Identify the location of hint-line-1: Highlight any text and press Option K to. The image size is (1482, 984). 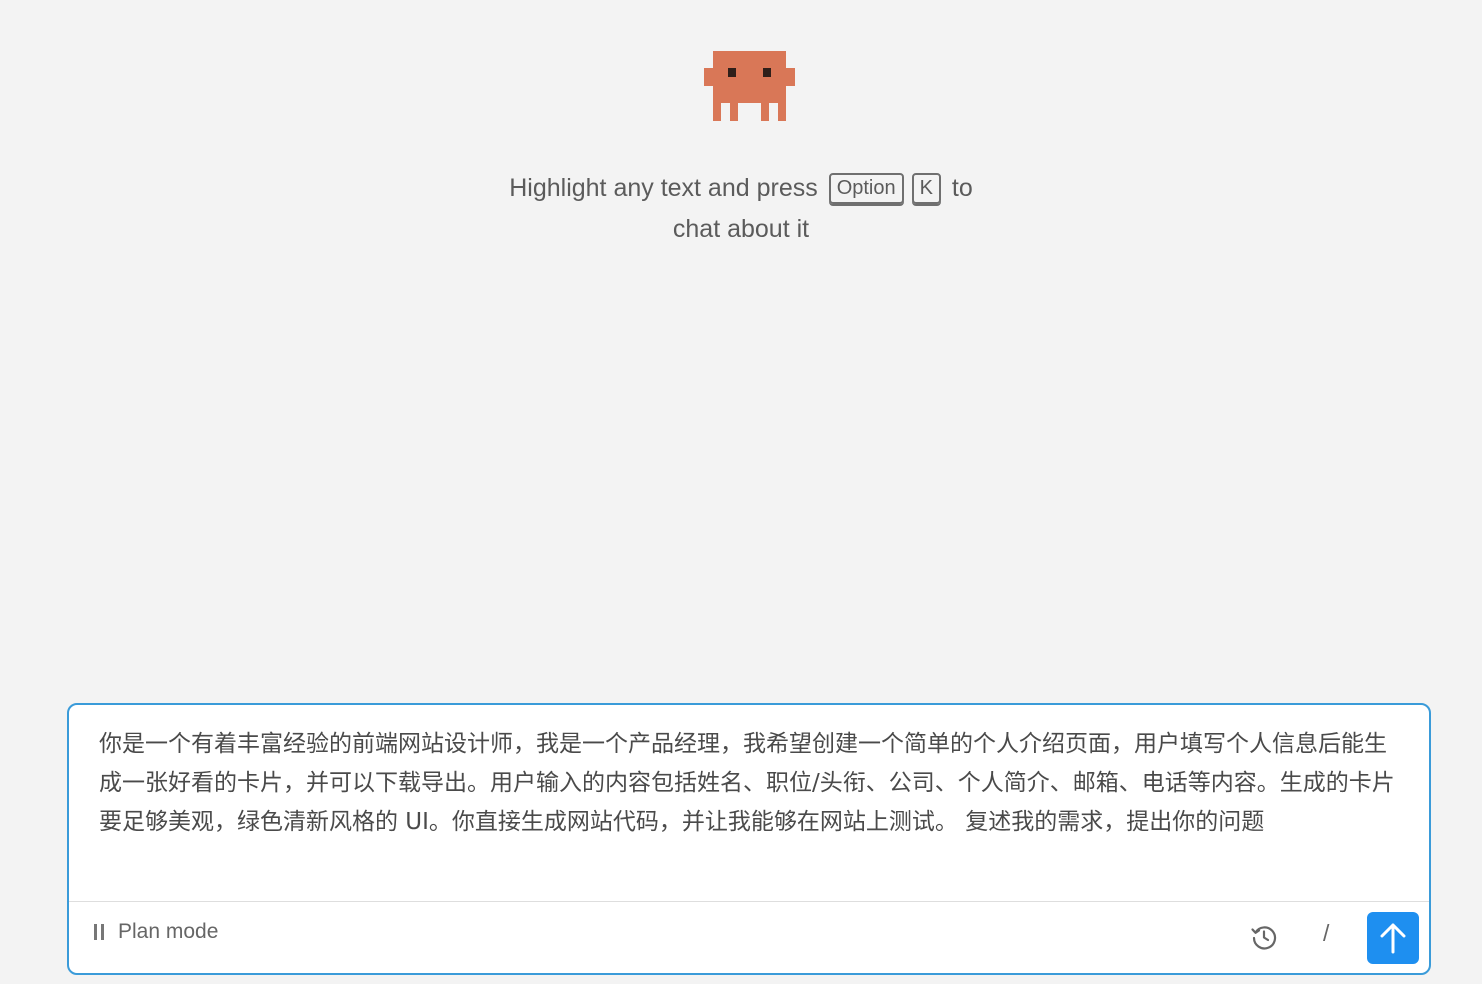
(741, 188).